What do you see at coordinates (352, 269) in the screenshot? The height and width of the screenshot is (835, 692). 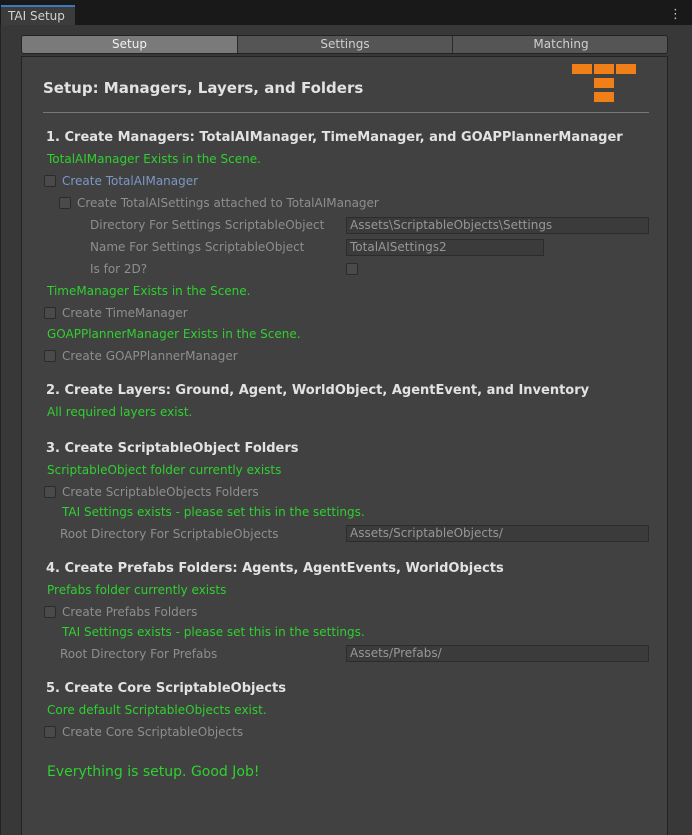 I see `is-for-2d-checkbox` at bounding box center [352, 269].